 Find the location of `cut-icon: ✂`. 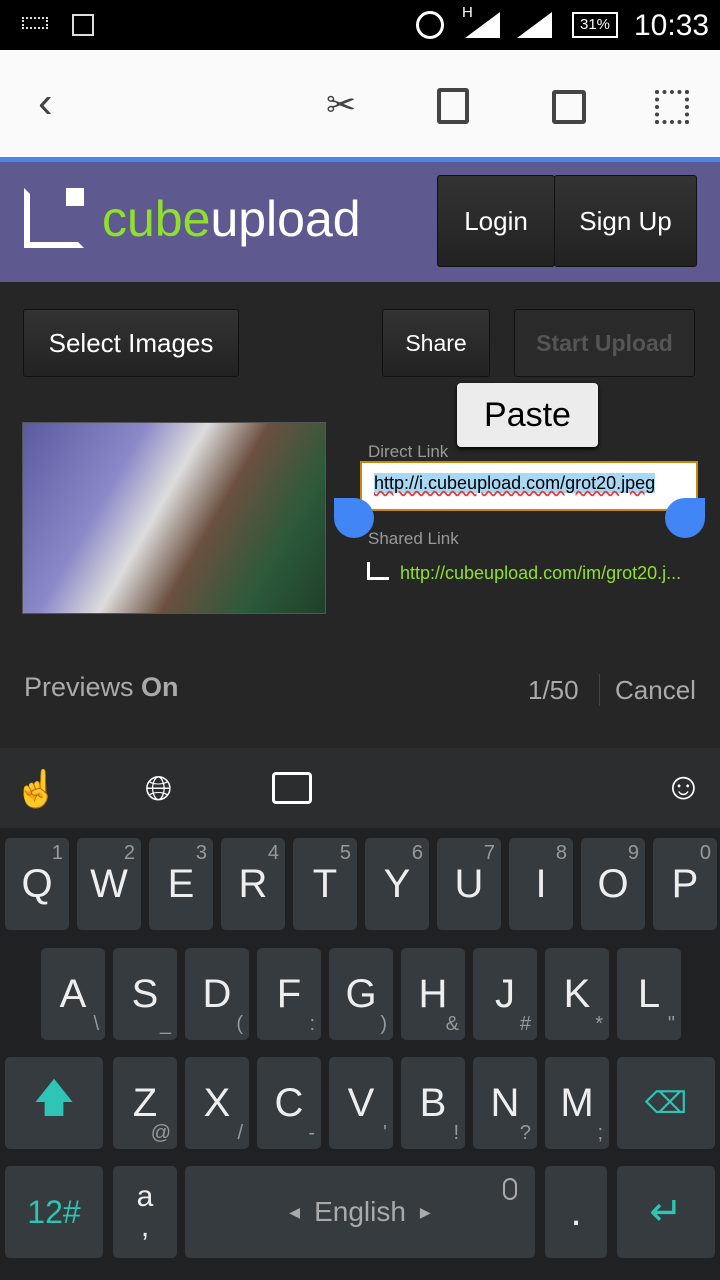

cut-icon: ✂ is located at coordinates (341, 105).